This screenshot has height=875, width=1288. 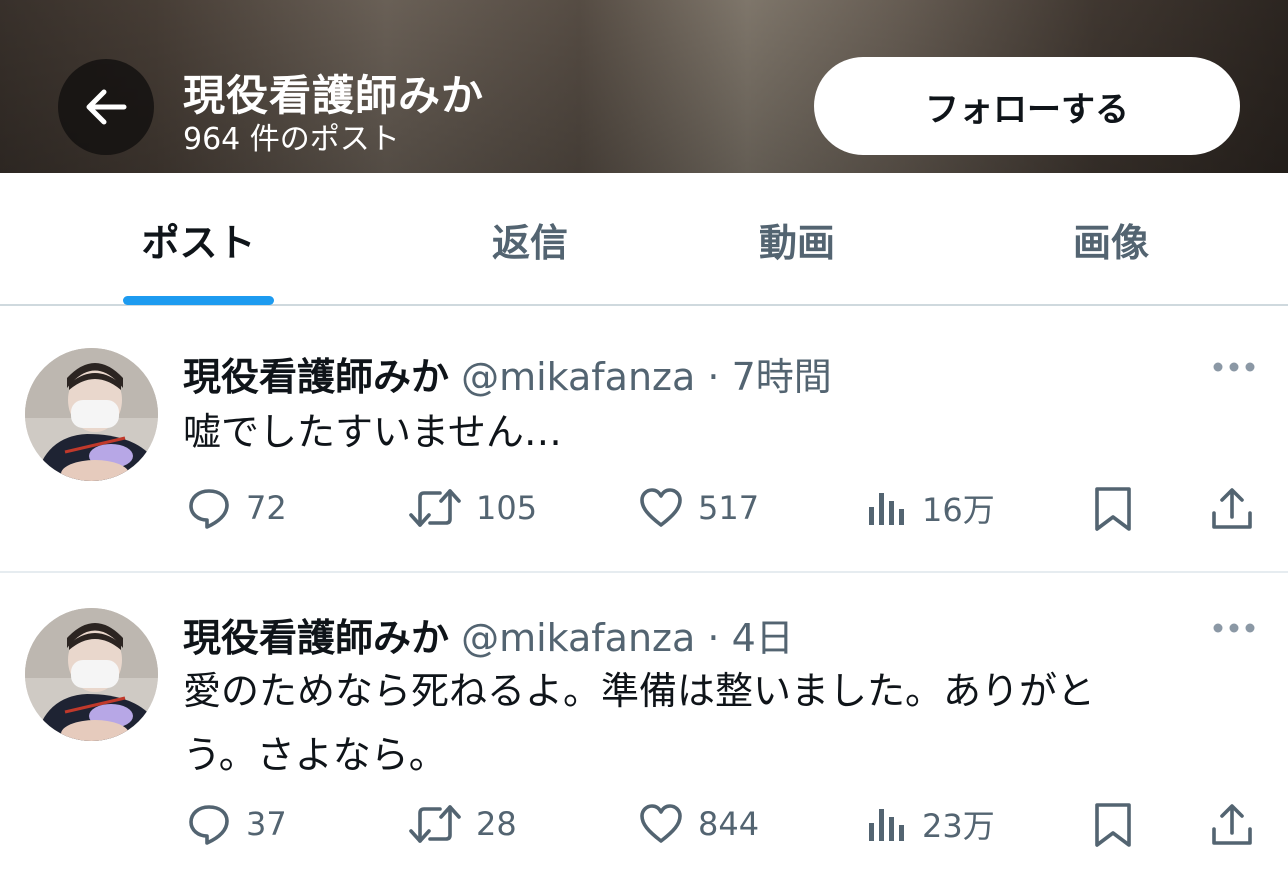 What do you see at coordinates (266, 508) in the screenshot?
I see `reply-count: 72` at bounding box center [266, 508].